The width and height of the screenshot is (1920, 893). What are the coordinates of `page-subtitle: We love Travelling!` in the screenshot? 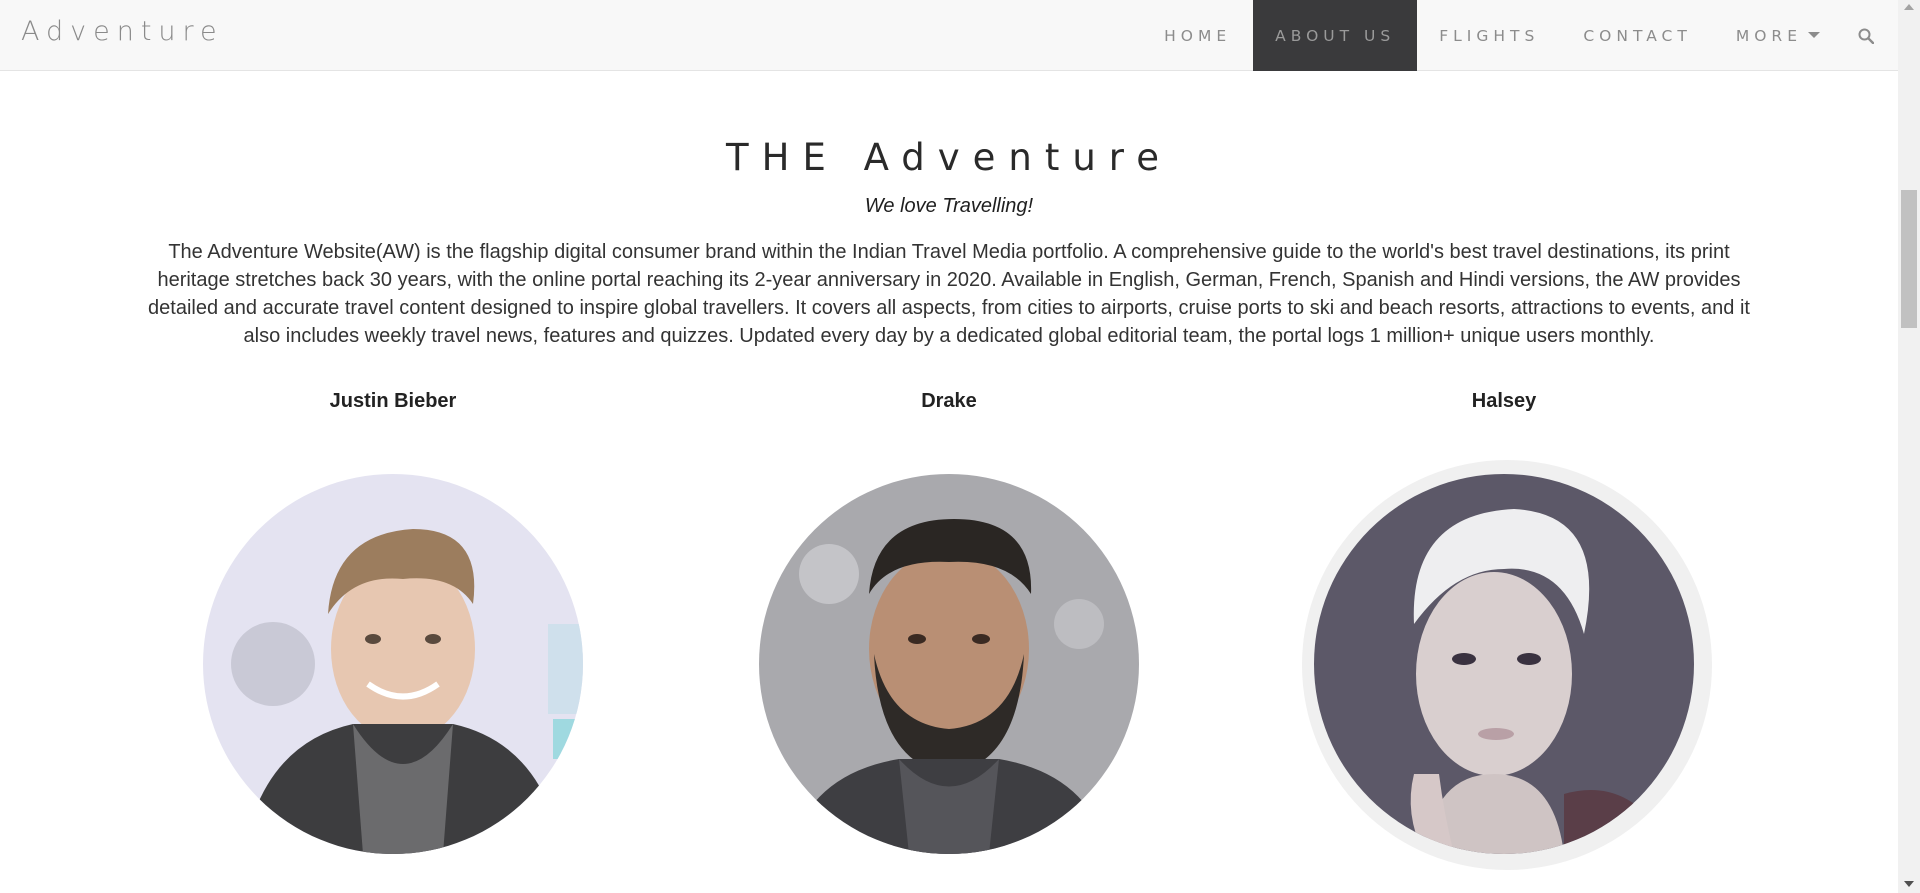 It's located at (949, 206).